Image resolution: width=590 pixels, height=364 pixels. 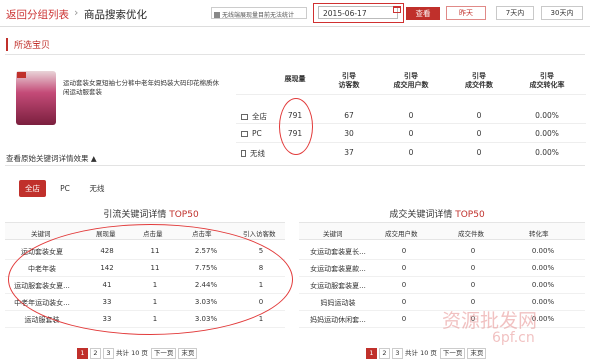 What do you see at coordinates (244, 117) in the screenshot?
I see `store-icon` at bounding box center [244, 117].